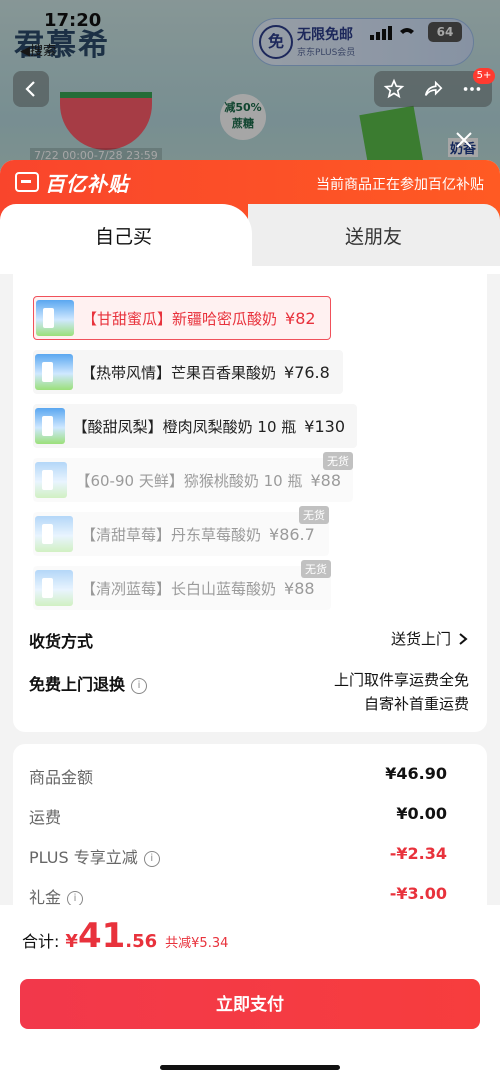 The height and width of the screenshot is (1082, 500). I want to click on shipping-label: 运费, so click(45, 817).